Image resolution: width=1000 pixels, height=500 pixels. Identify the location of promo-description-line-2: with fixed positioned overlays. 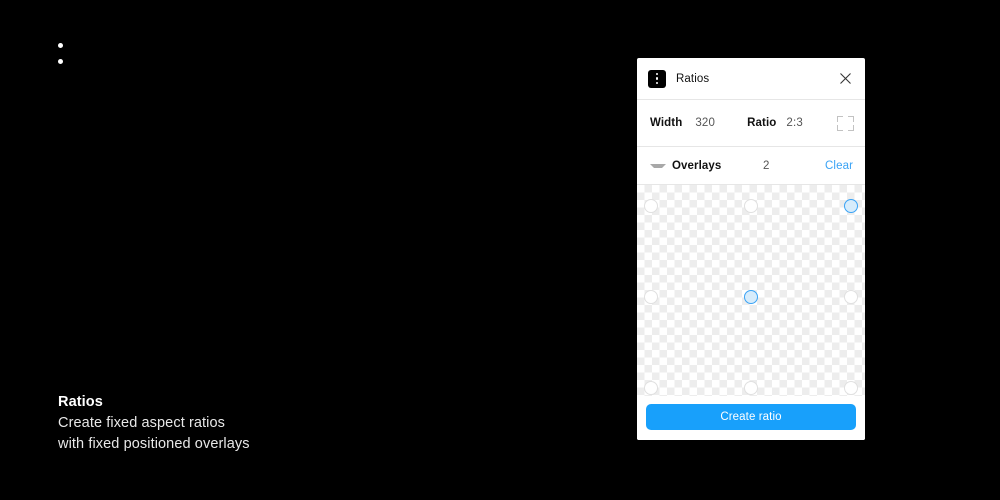
(154, 443).